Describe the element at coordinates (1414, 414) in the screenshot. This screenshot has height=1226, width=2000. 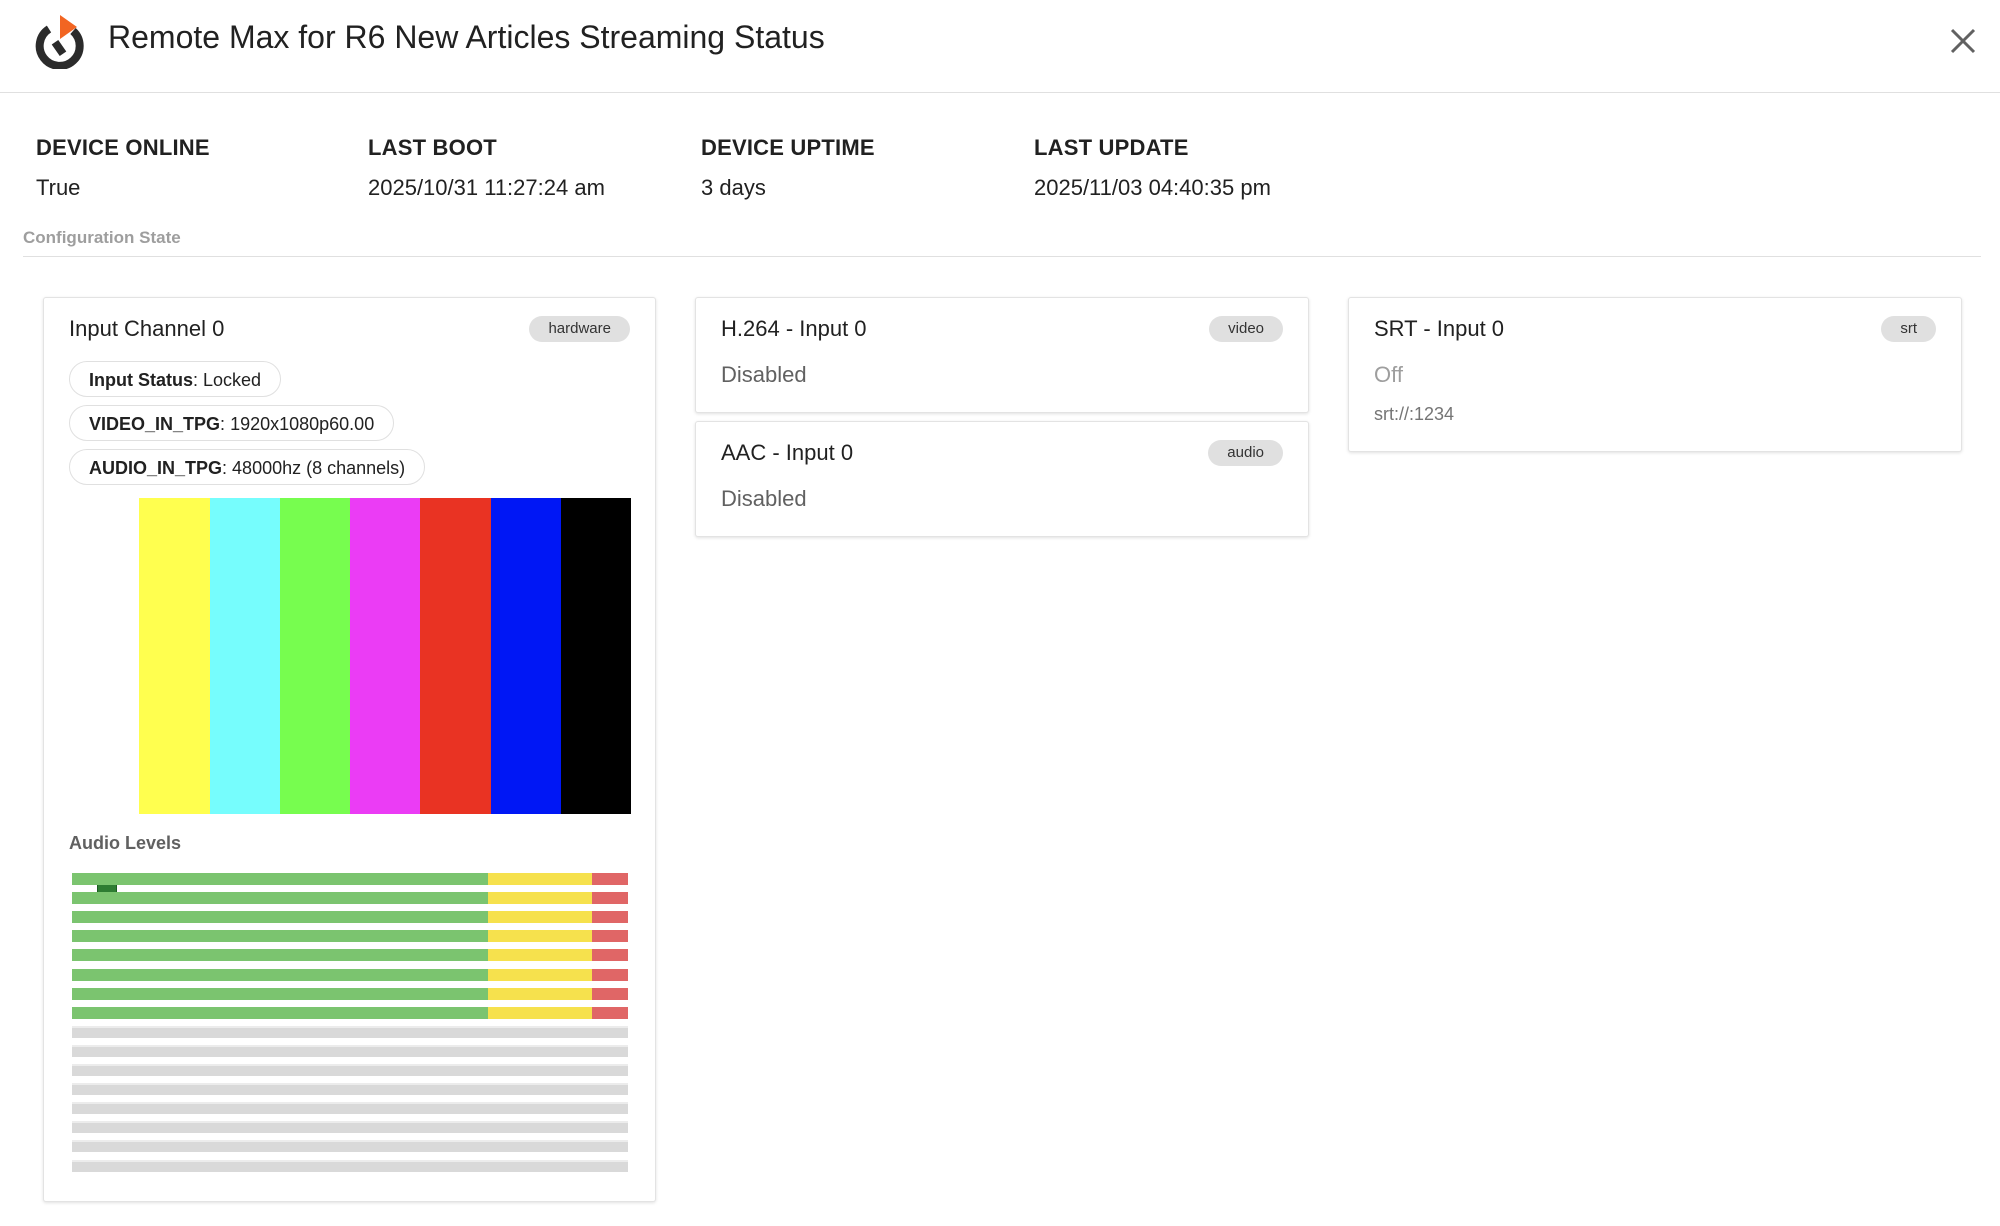
I see `srt-url: srt://:1234` at that location.